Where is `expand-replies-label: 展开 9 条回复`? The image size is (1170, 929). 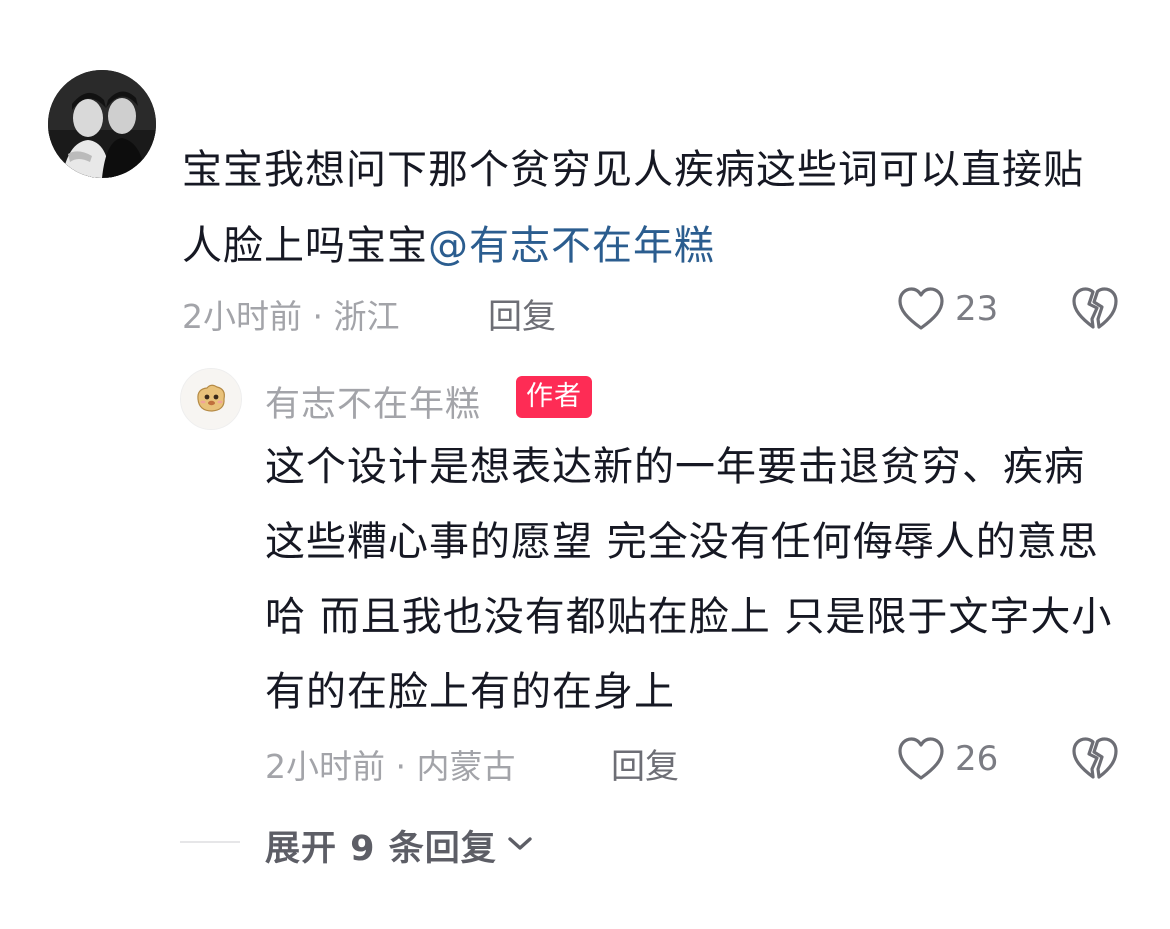
expand-replies-label: 展开 9 条回复 is located at coordinates (381, 849).